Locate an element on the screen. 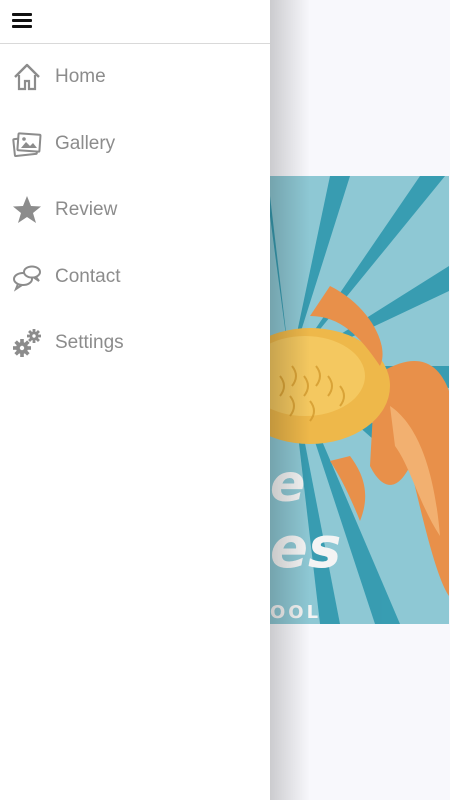 This screenshot has height=800, width=450. chat-icon is located at coordinates (27, 278).